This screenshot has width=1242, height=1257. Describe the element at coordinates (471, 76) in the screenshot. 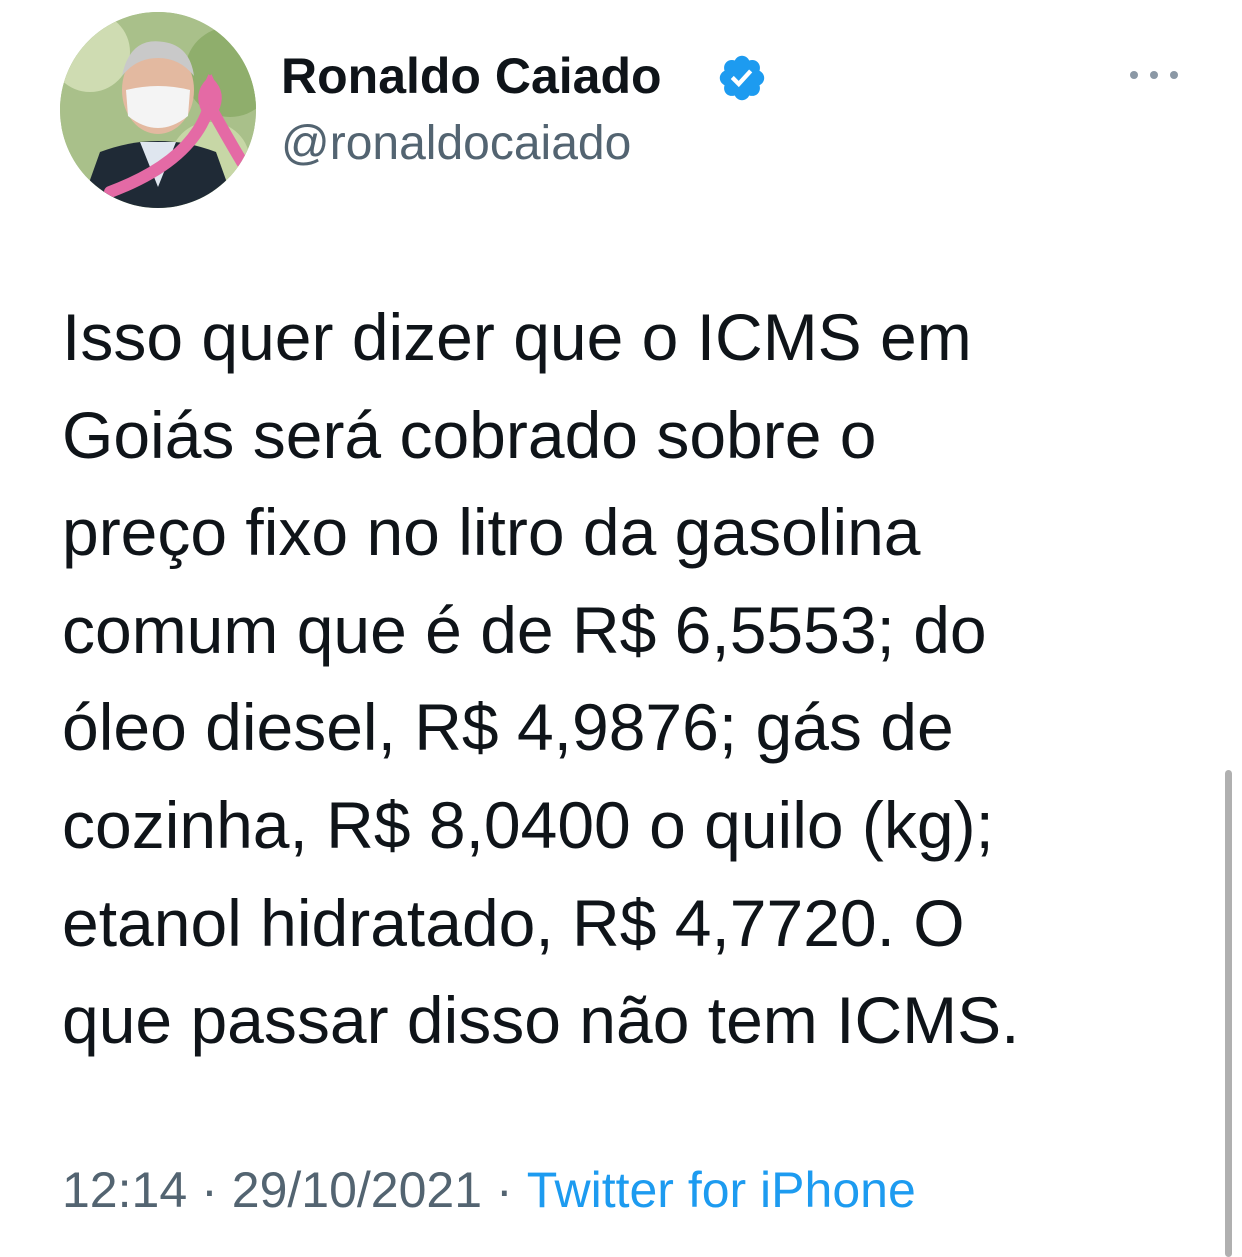

I see `display-name: Ronaldo Caiado` at that location.